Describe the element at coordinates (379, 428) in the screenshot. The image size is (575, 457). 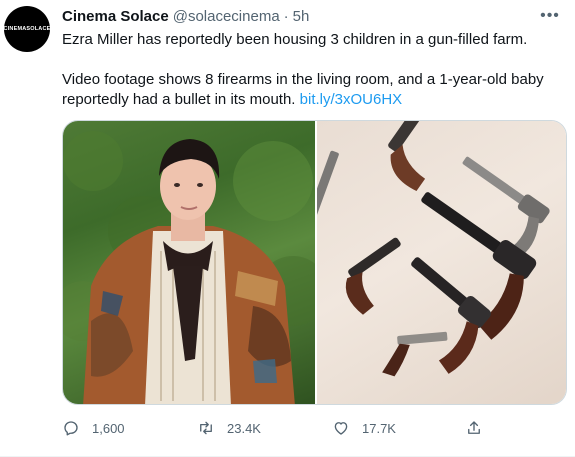
I see `like-count: 17.7K` at that location.